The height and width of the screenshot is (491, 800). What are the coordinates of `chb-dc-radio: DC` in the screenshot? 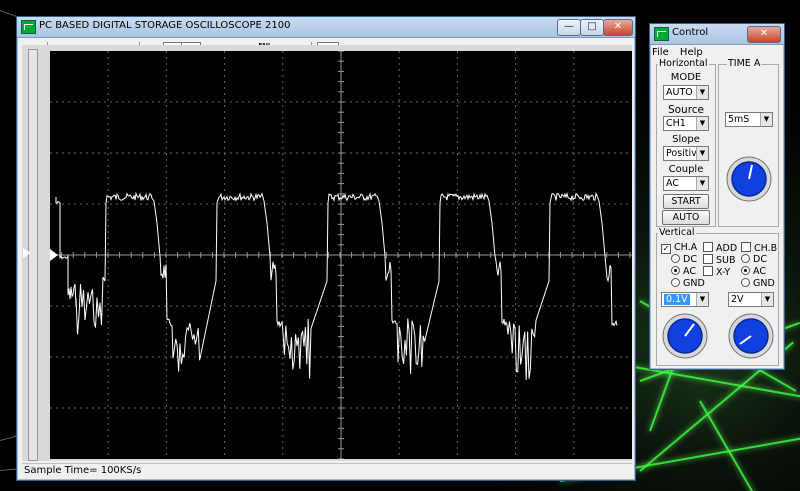 It's located at (754, 259).